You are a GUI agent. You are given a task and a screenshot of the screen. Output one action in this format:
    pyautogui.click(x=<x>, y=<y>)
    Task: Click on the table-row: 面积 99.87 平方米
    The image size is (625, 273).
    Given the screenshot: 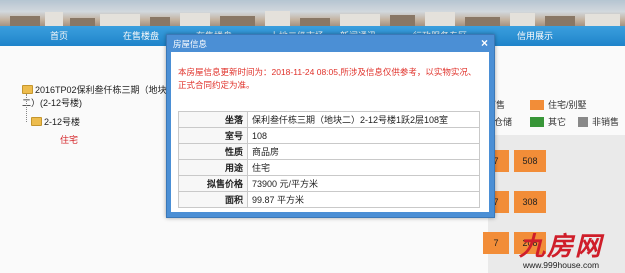 What is the action you would take?
    pyautogui.click(x=329, y=199)
    